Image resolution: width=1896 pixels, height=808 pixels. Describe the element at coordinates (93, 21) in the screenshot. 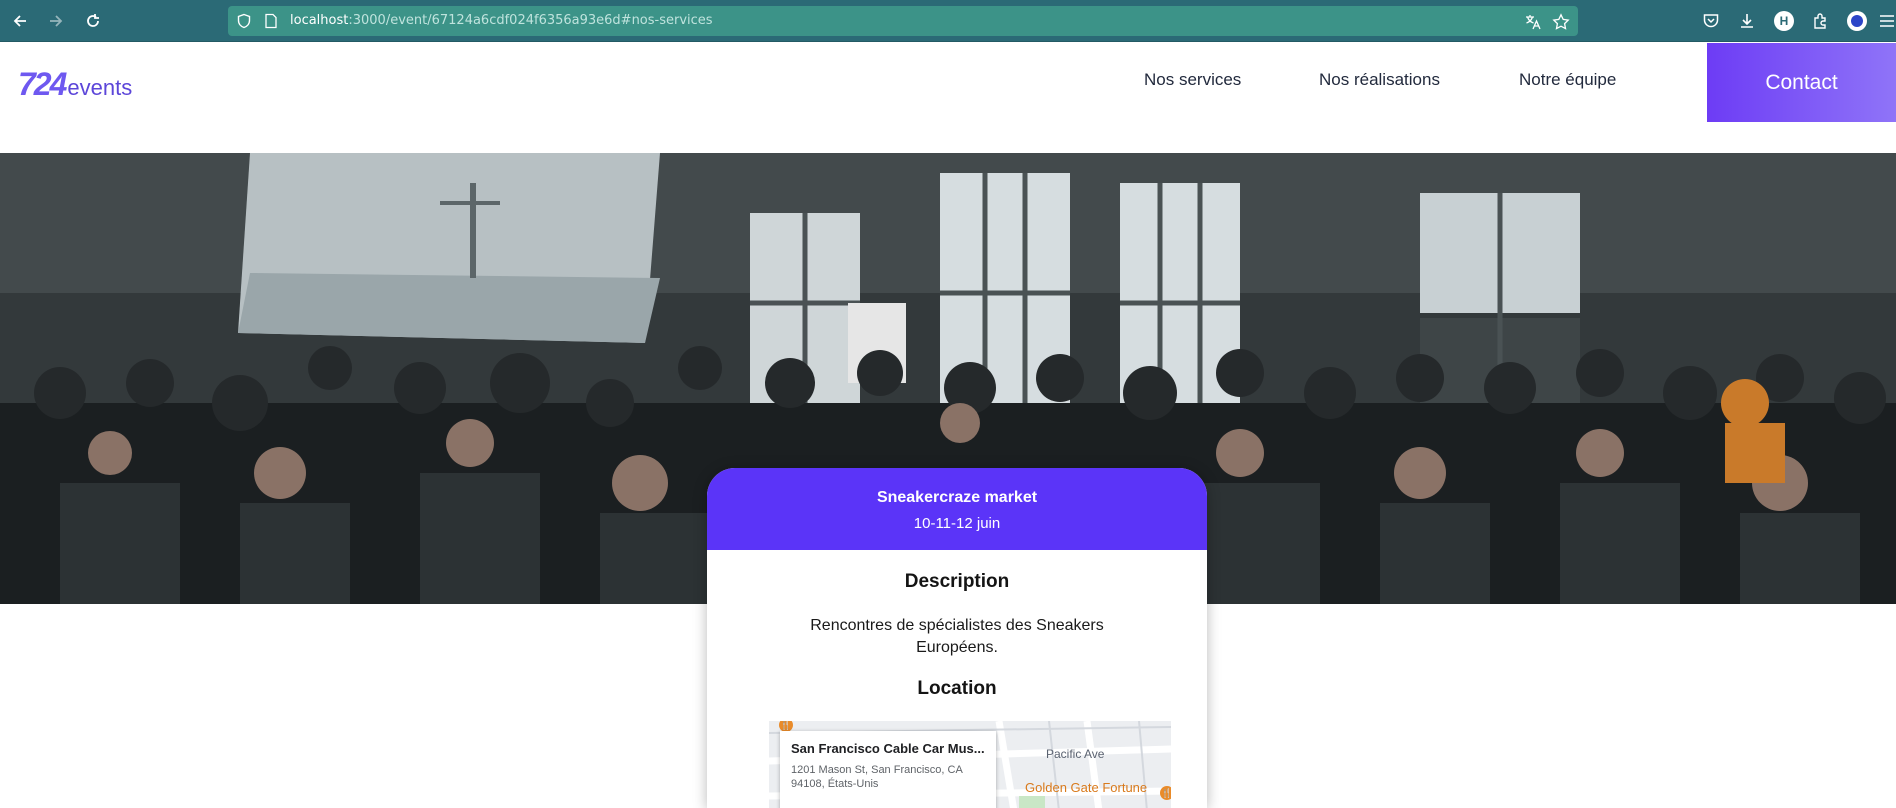

I see `reload-icon` at that location.